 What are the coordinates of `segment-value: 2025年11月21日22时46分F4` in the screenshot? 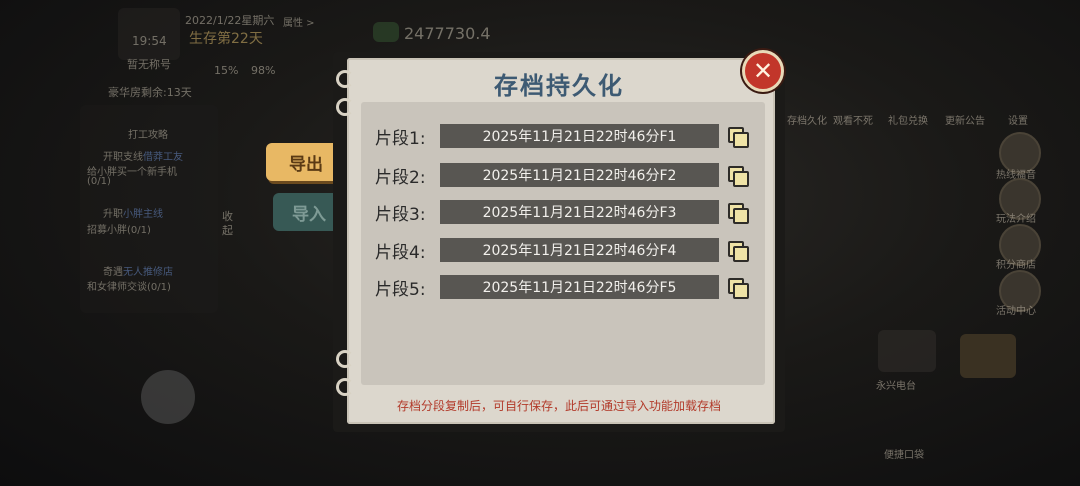 It's located at (579, 250).